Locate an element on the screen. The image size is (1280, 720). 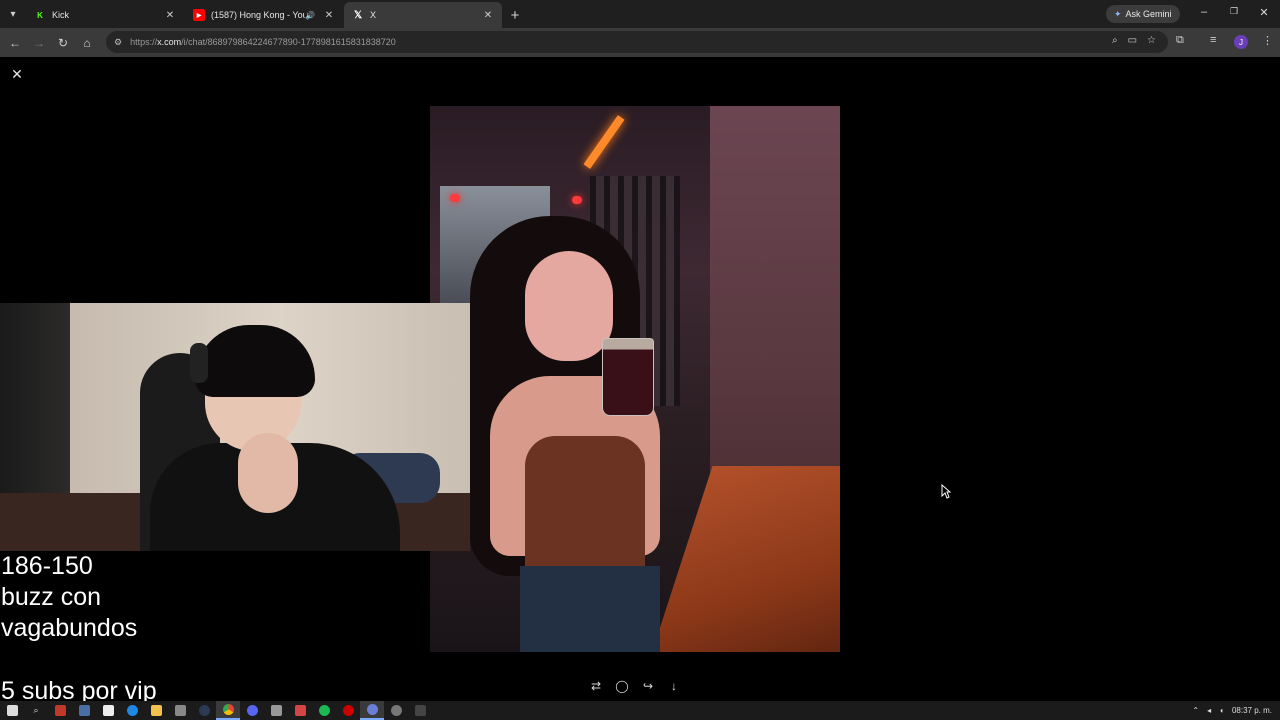
taskbar-app-discord-icon is located at coordinates (252, 710).